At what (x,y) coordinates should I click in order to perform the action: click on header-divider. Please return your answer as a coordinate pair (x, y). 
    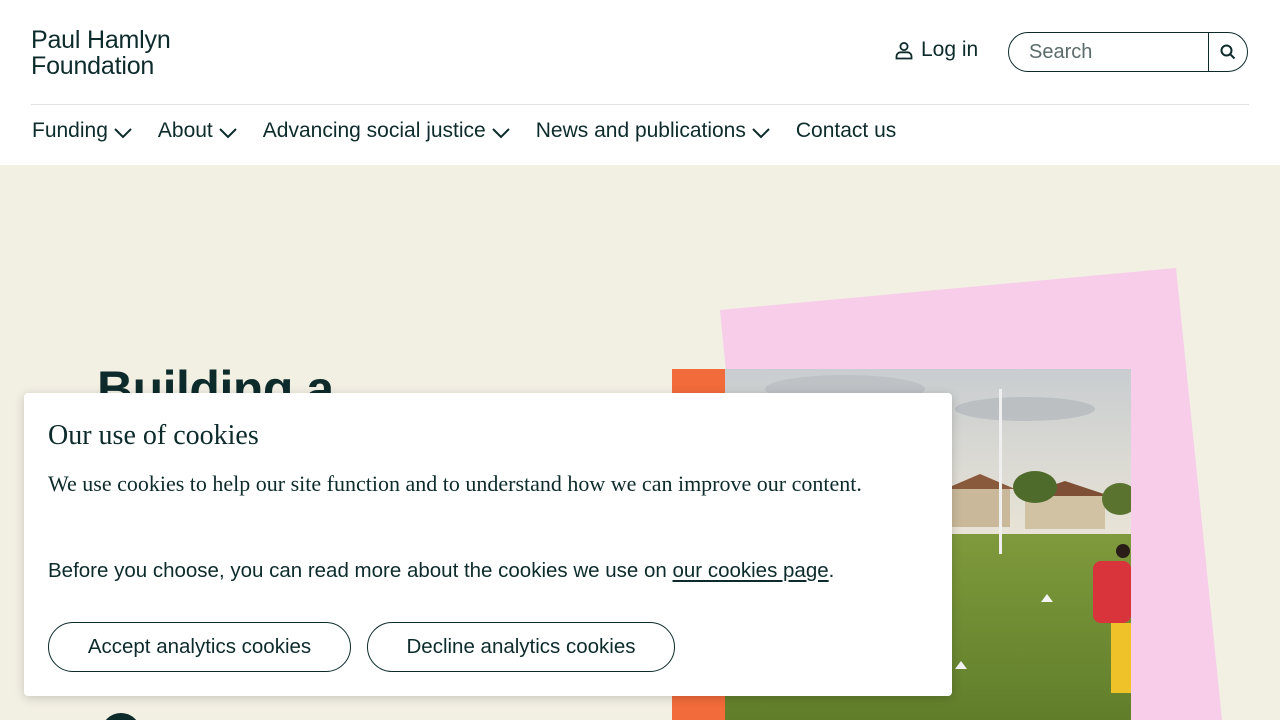
    Looking at the image, I should click on (640, 104).